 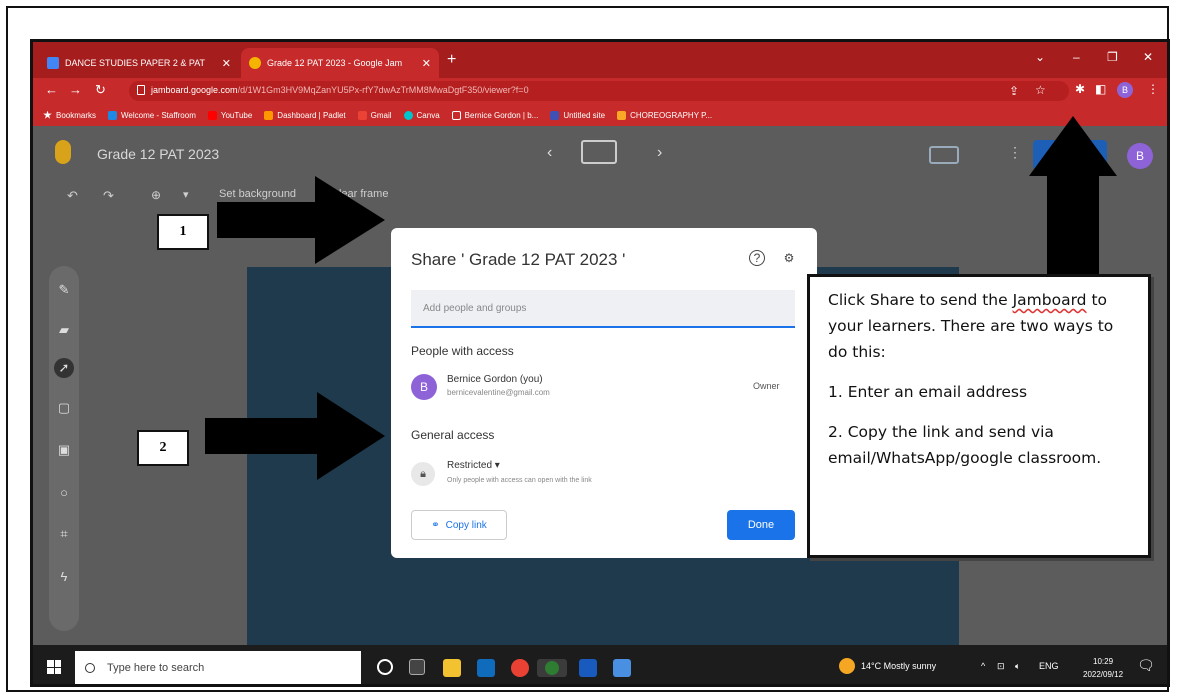 I want to click on file-explorer-icon, so click(x=452, y=668).